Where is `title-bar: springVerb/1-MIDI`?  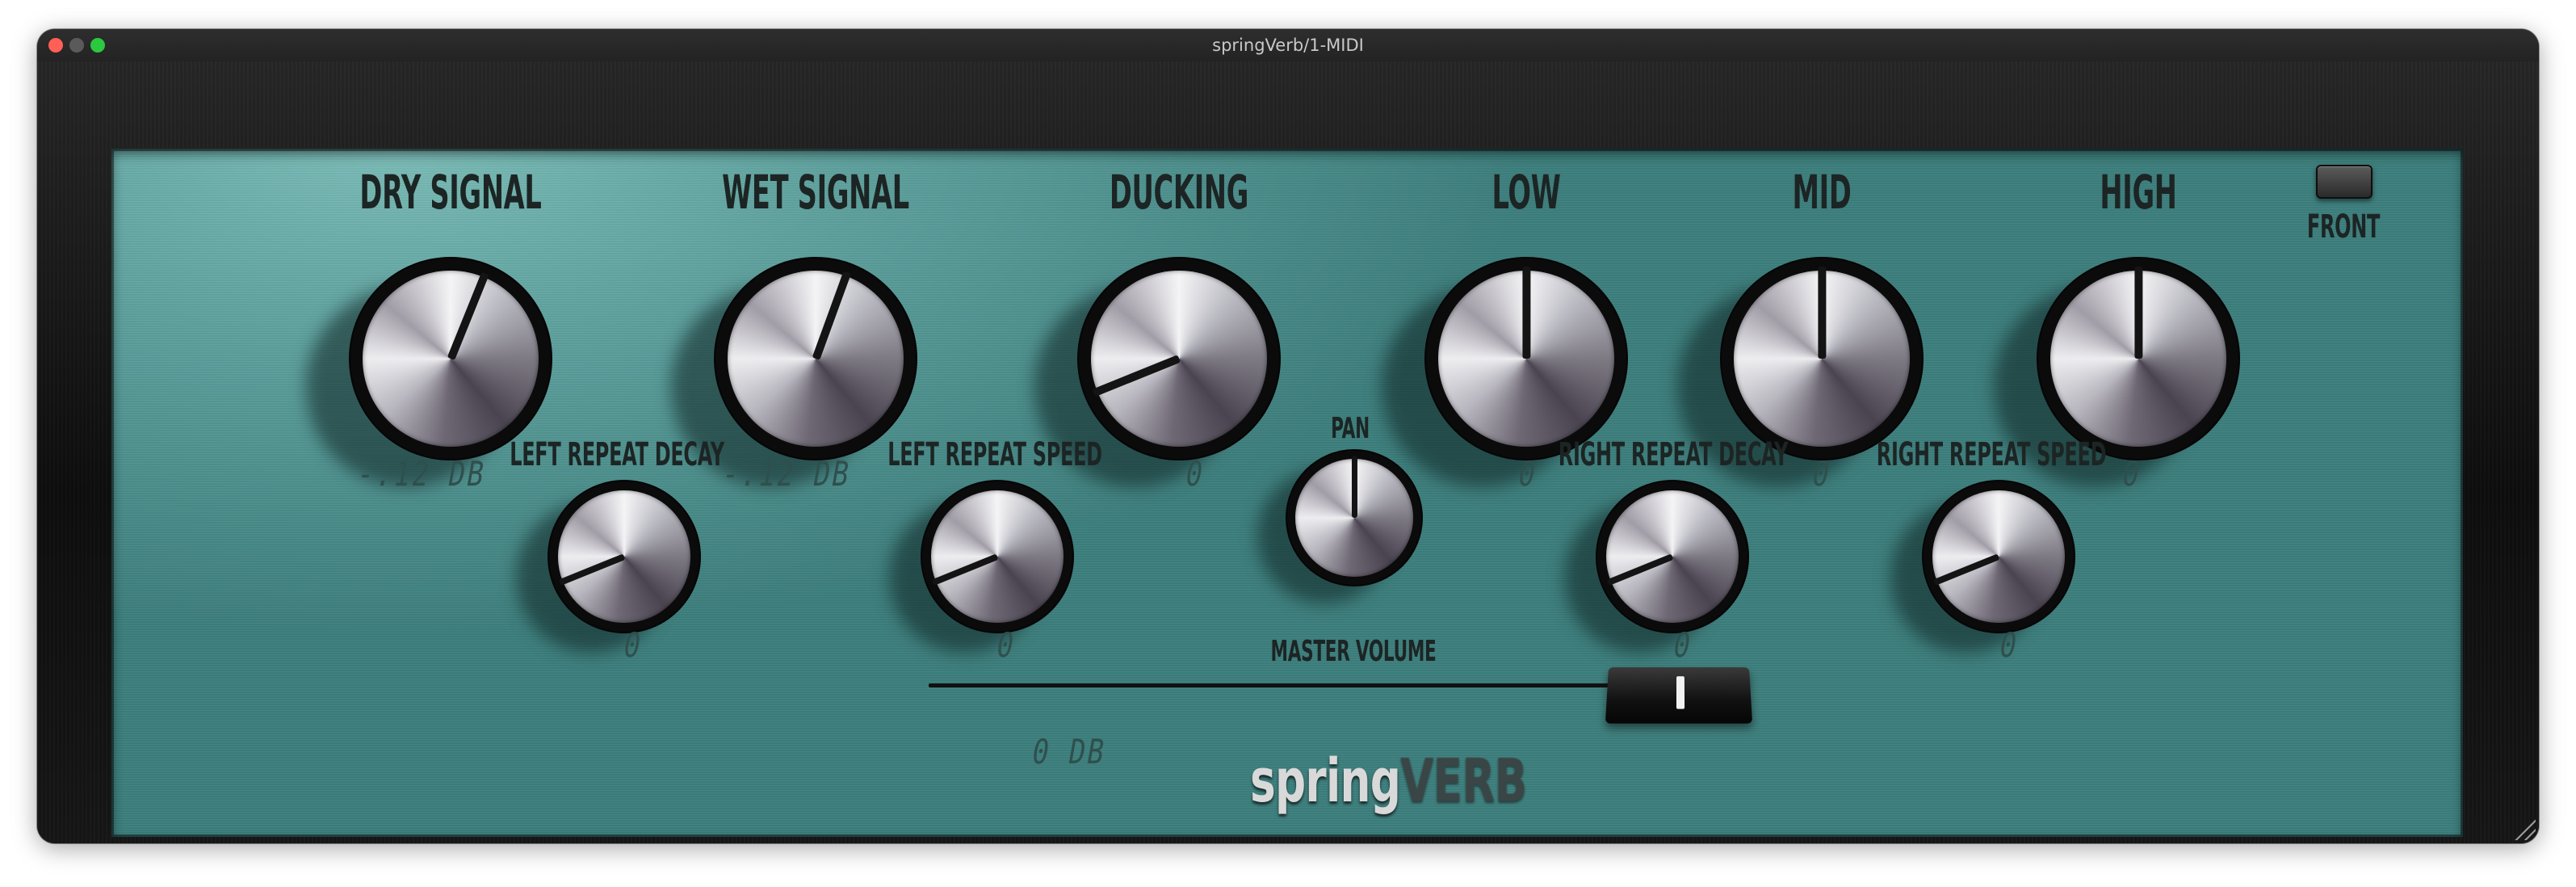 title-bar: springVerb/1-MIDI is located at coordinates (1288, 45).